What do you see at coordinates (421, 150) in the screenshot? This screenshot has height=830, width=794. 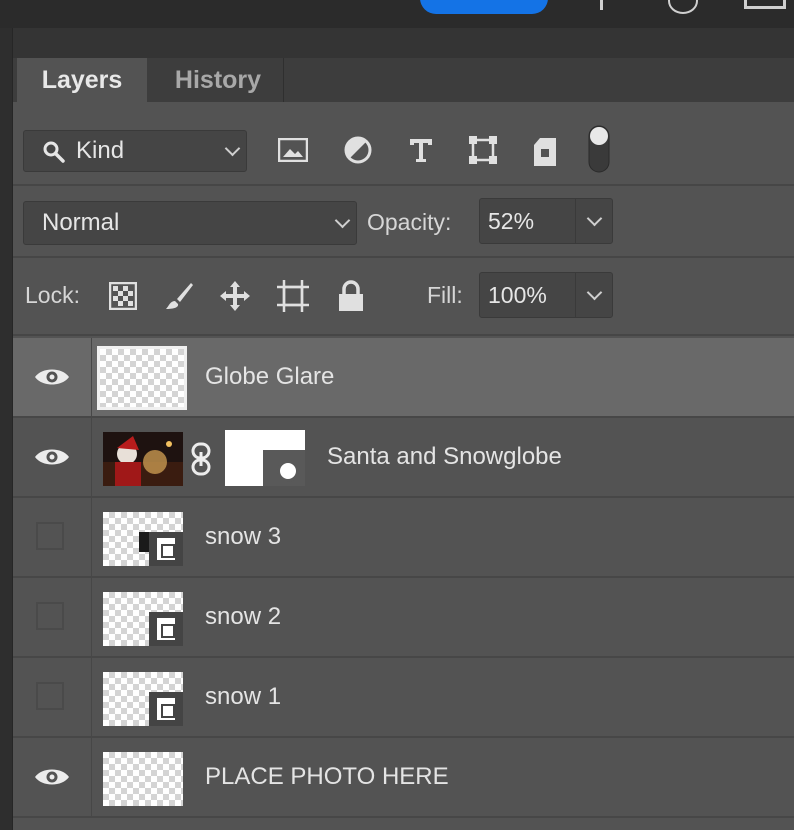 I see `type-filter-icon` at bounding box center [421, 150].